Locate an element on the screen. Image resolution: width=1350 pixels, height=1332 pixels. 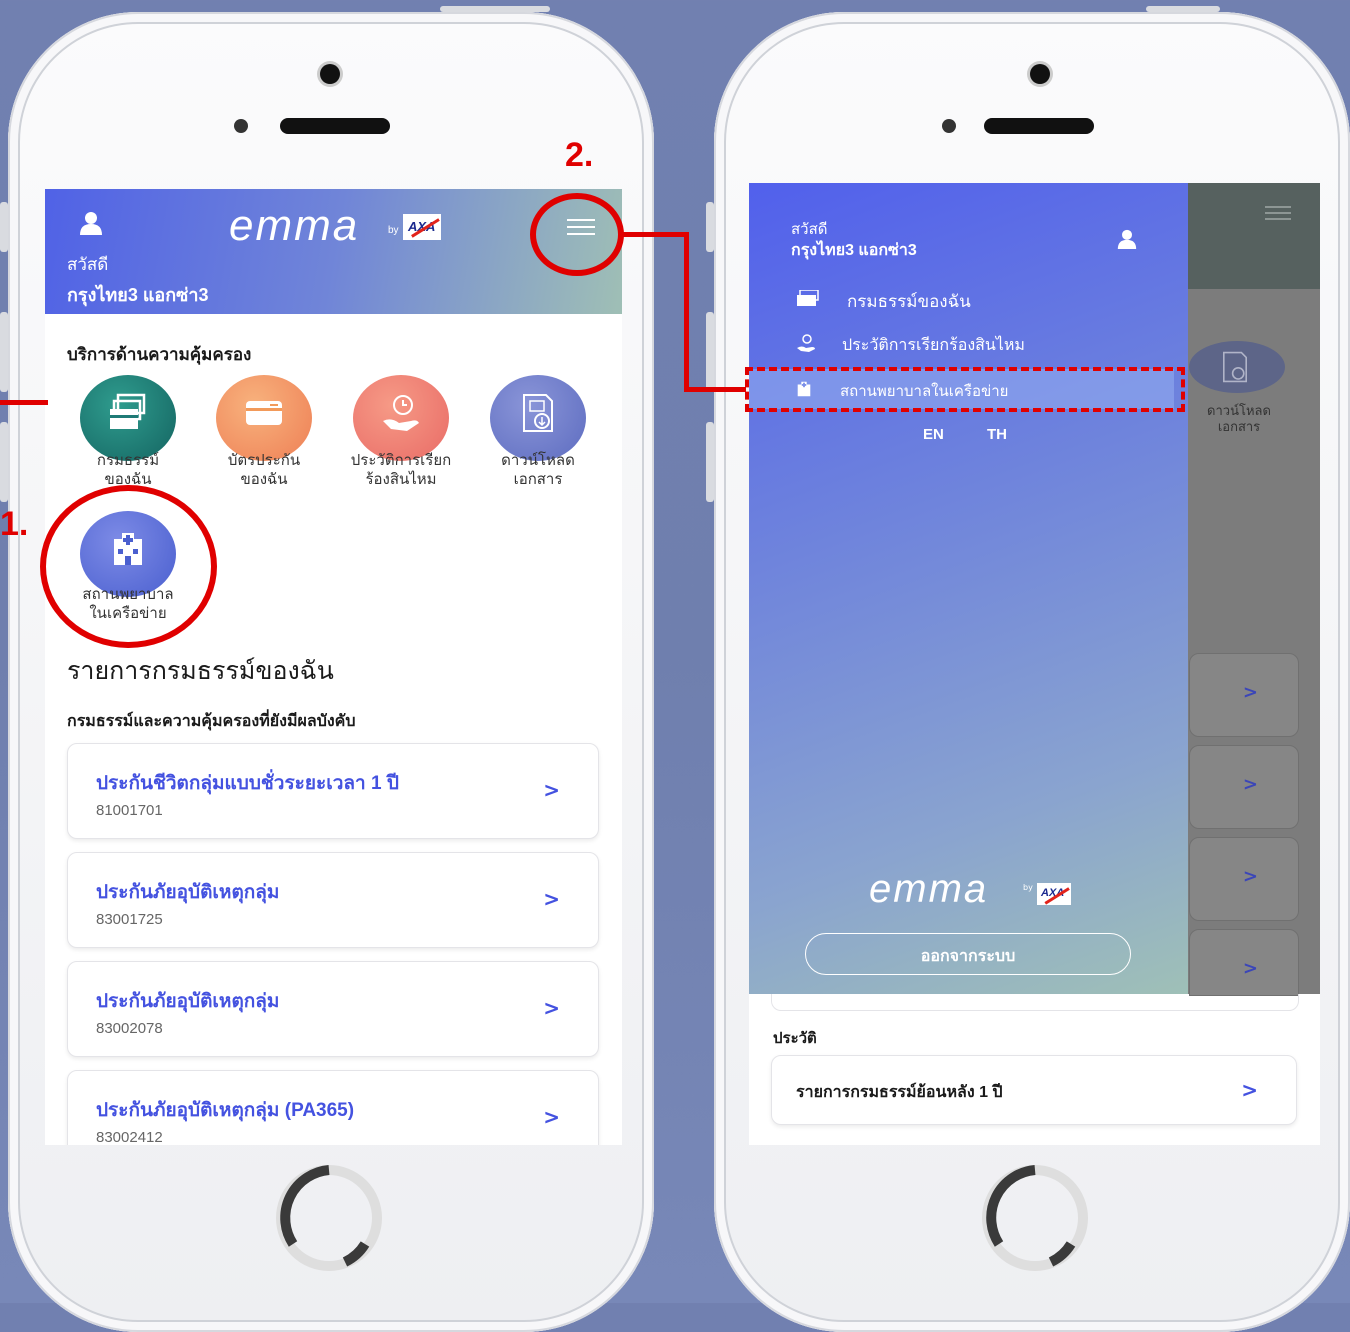
menu-hamburger-icon is located at coordinates (1278, 213).